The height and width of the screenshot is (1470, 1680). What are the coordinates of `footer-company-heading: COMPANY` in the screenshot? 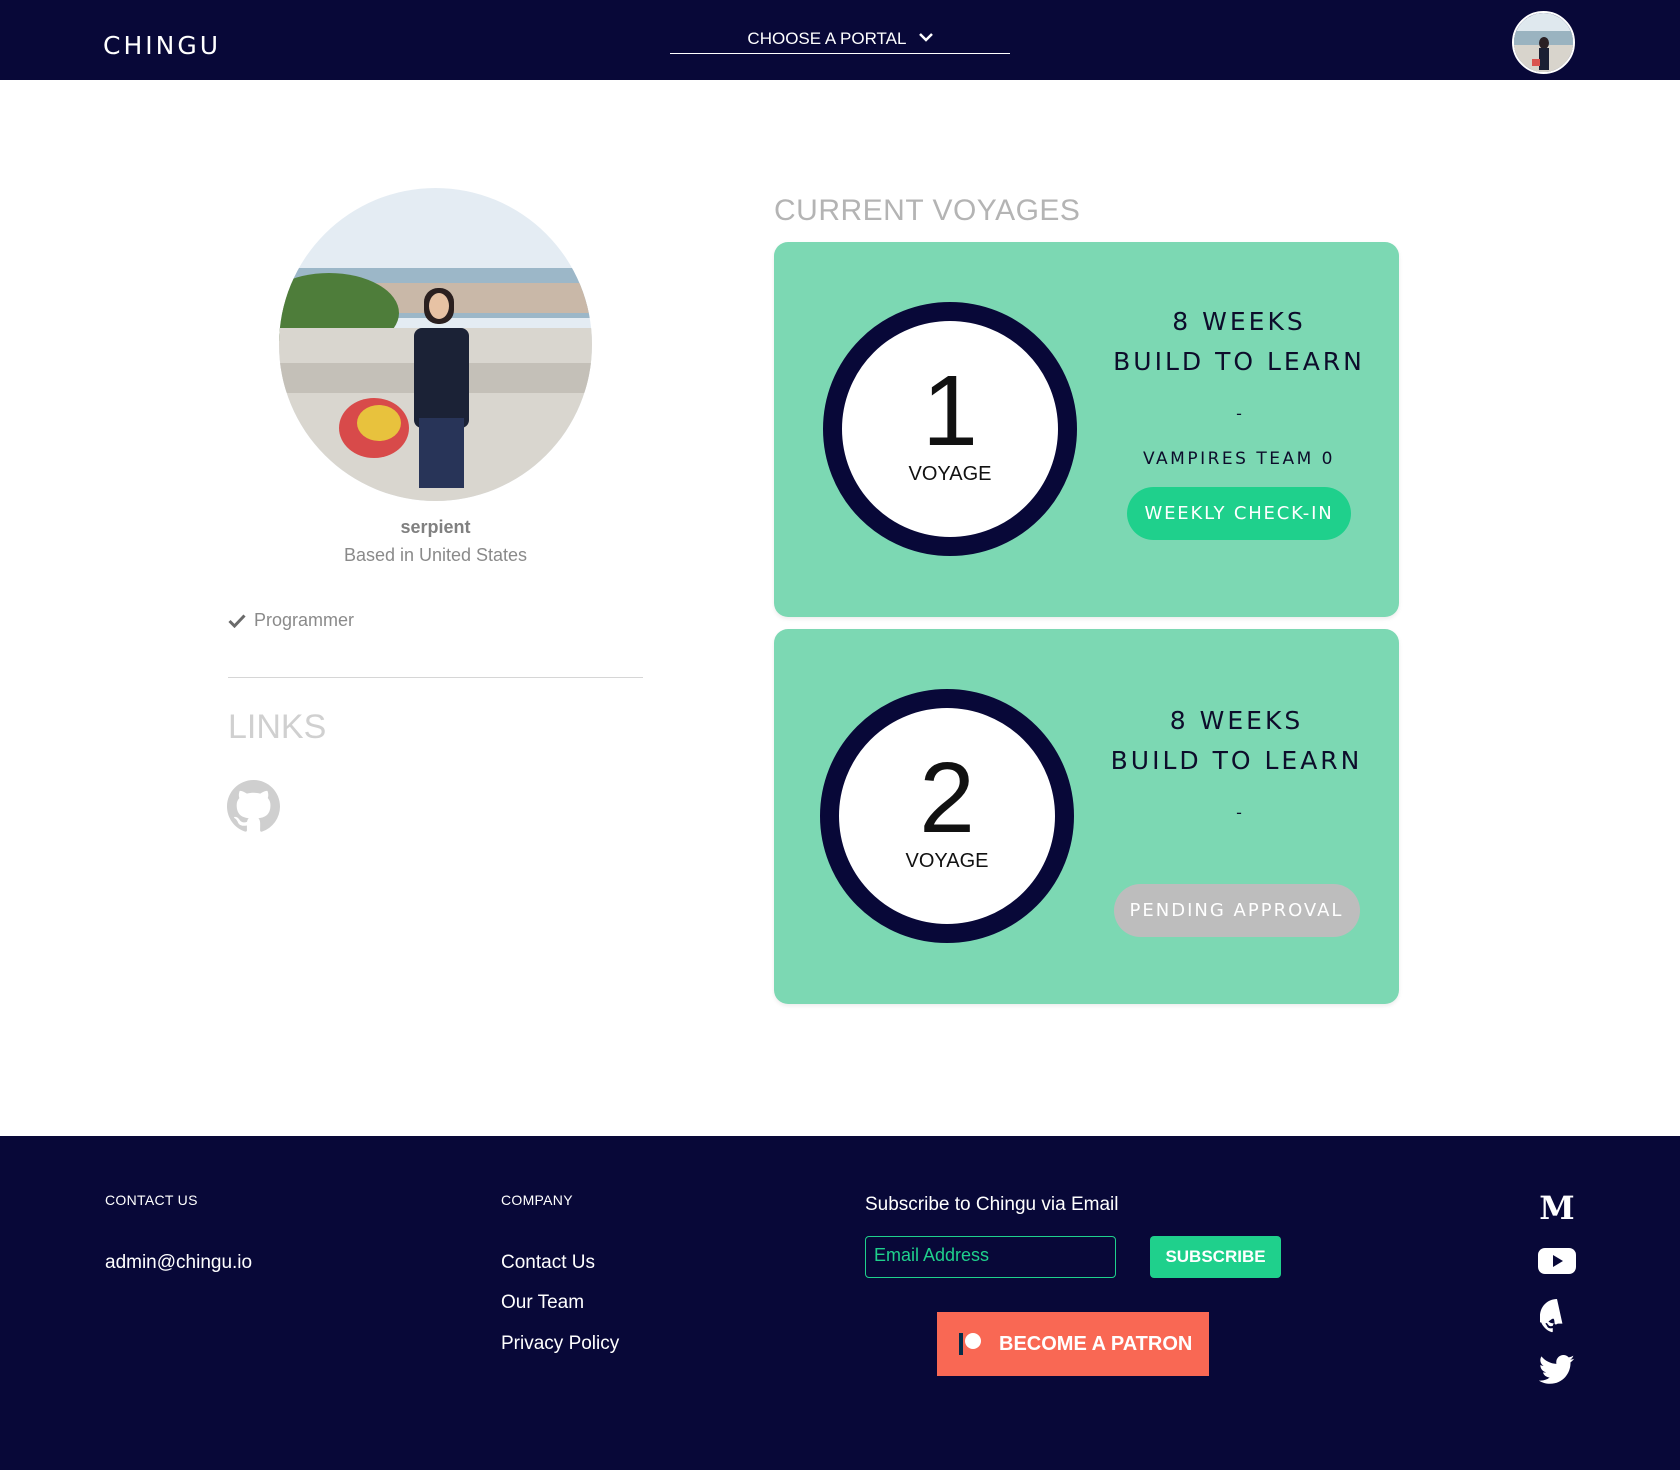 It's located at (537, 1200).